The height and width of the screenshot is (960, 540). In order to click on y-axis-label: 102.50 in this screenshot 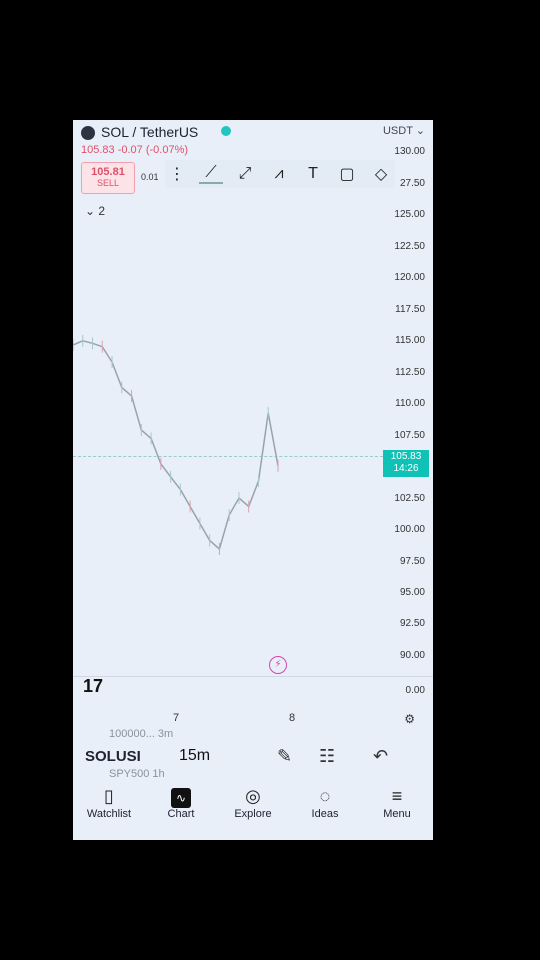, I will do `click(409, 498)`.